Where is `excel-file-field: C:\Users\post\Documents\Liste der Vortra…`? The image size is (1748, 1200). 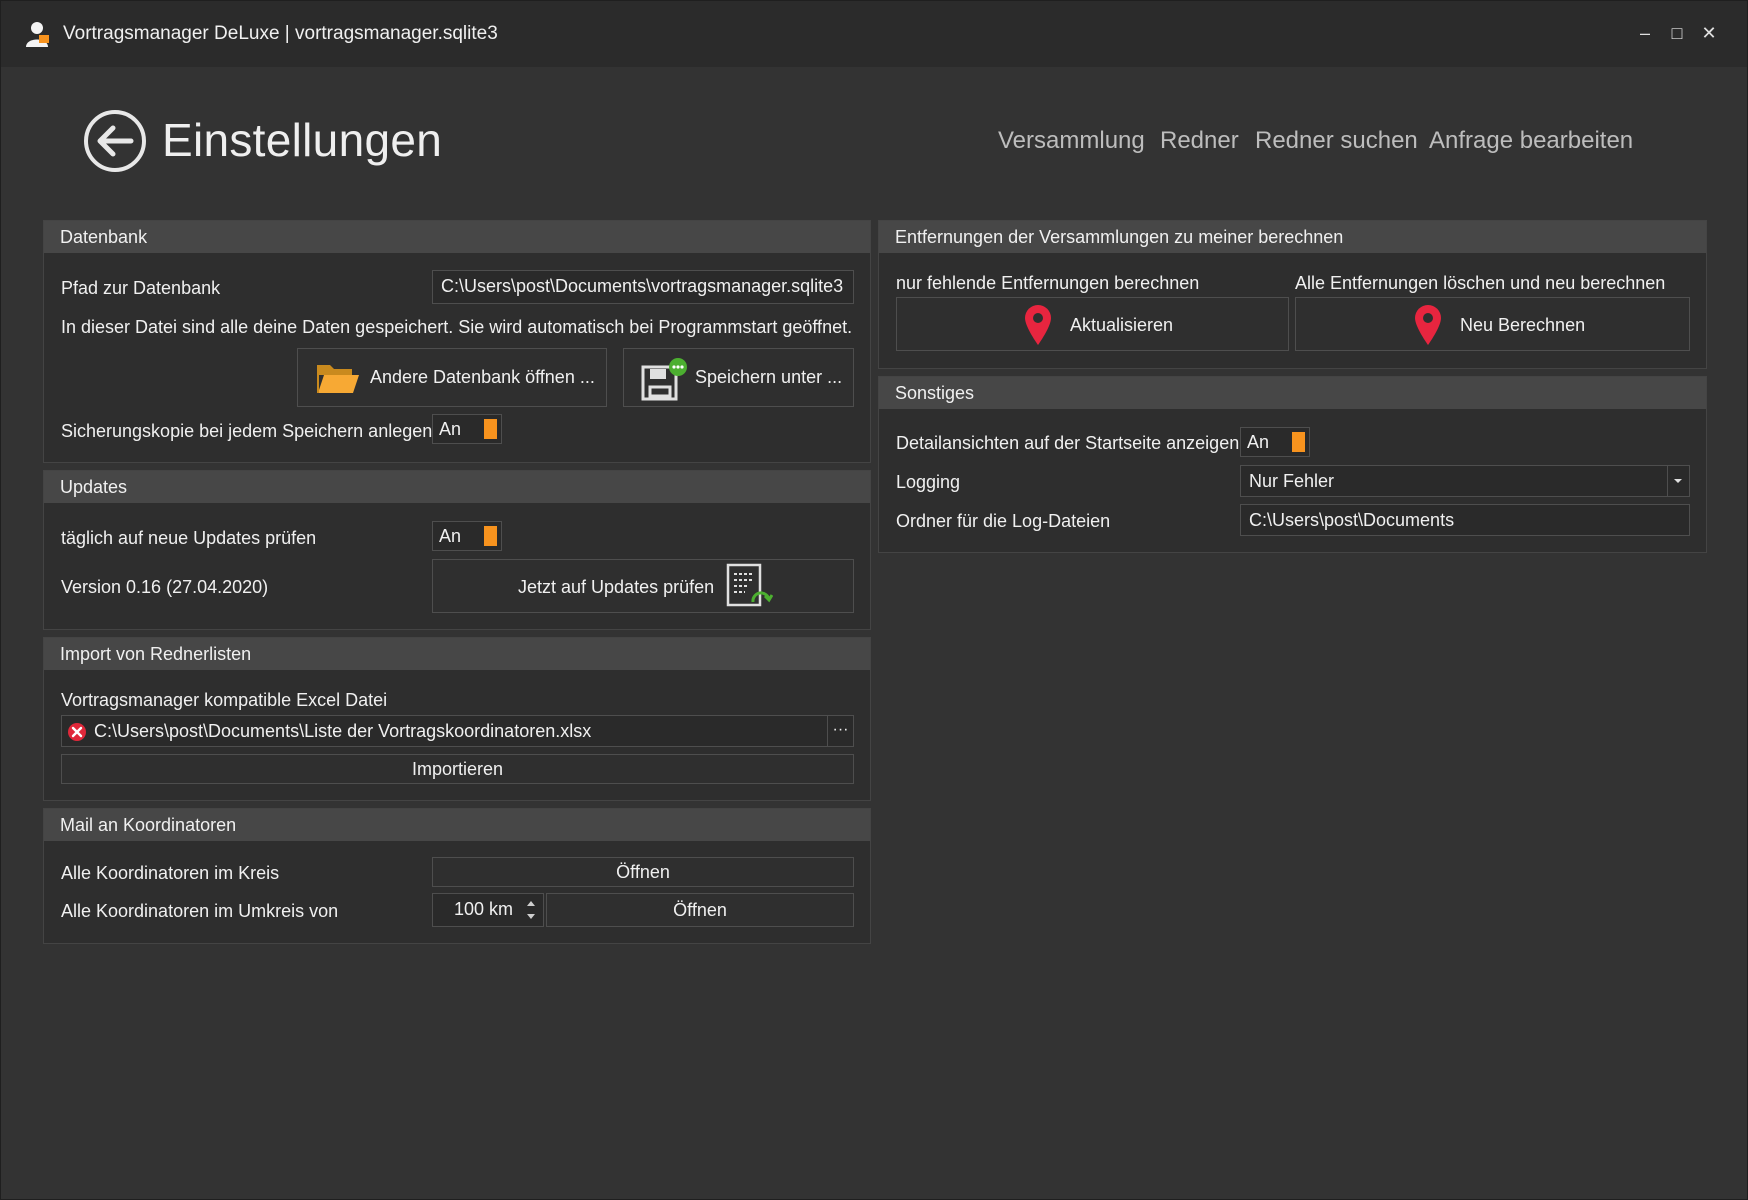
excel-file-field: C:\Users\post\Documents\Liste der Vortra… is located at coordinates (457, 731).